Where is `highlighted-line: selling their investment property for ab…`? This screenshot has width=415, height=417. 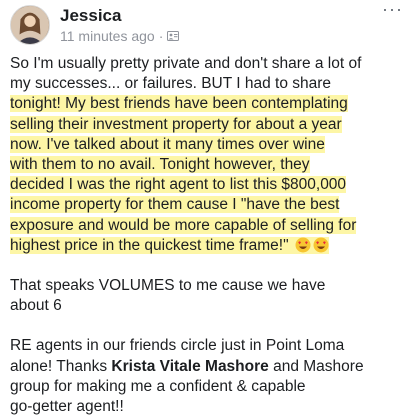
highlighted-line: selling their investment property for ab… is located at coordinates (176, 124).